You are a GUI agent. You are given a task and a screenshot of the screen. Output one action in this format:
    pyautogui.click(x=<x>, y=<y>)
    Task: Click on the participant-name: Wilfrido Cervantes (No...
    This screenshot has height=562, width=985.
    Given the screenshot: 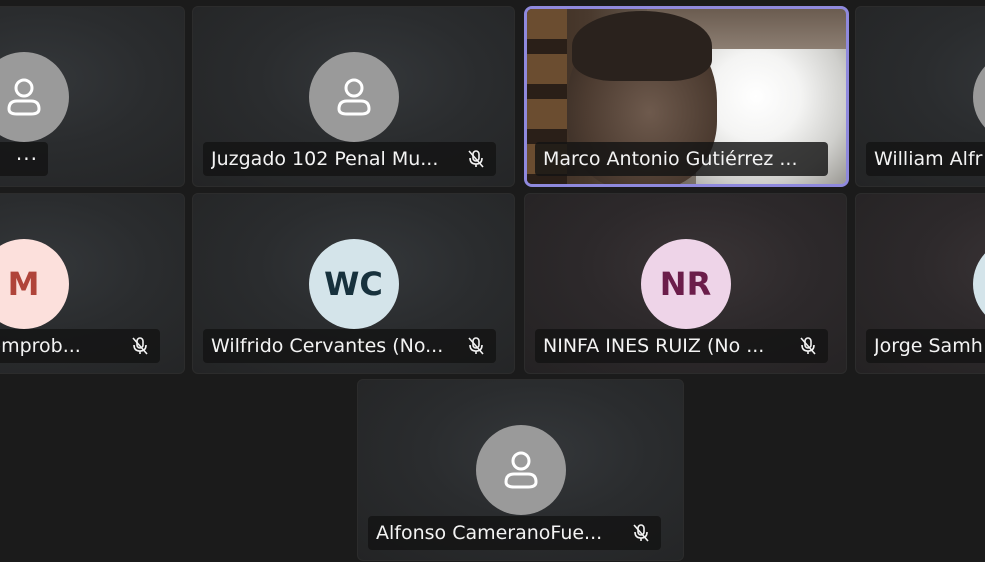 What is the action you would take?
    pyautogui.click(x=327, y=346)
    